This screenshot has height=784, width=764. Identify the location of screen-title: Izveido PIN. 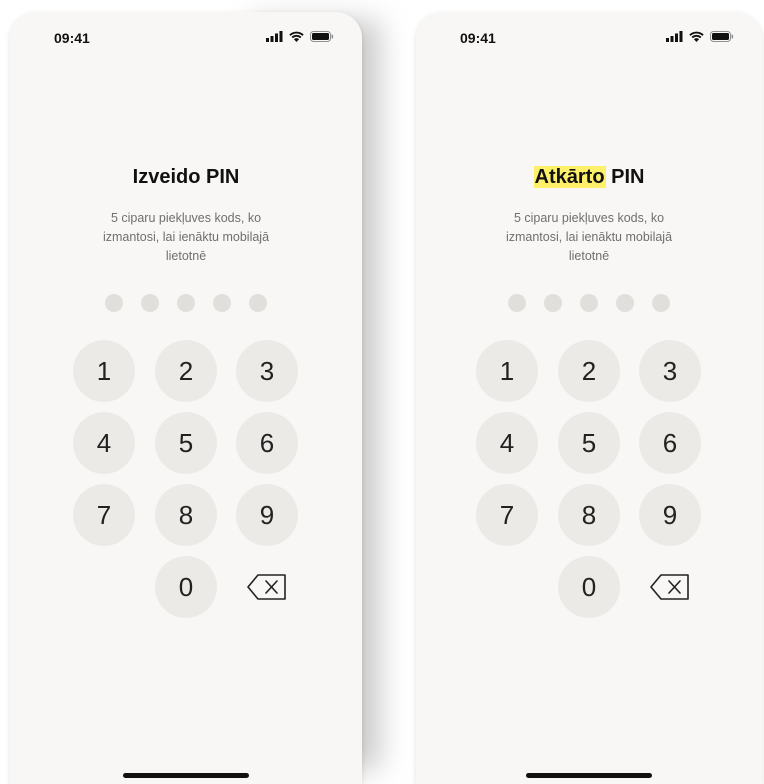
(186, 177).